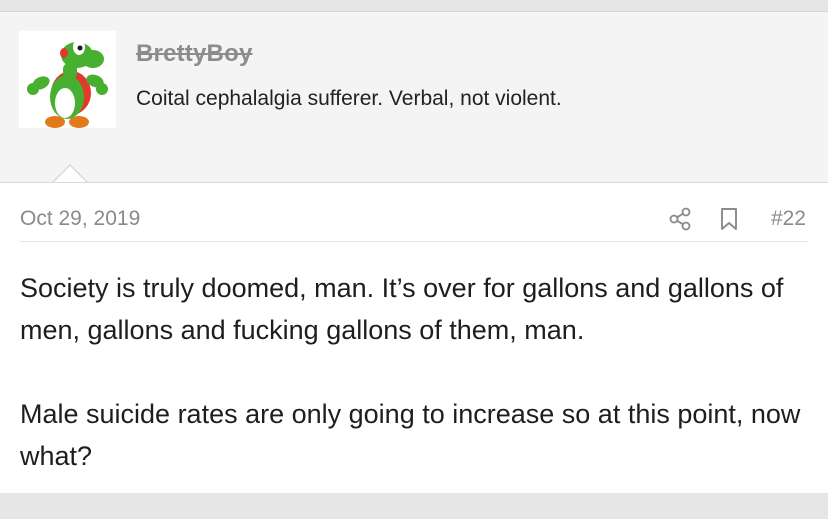  I want to click on yoshi-avatar-image, so click(67, 83).